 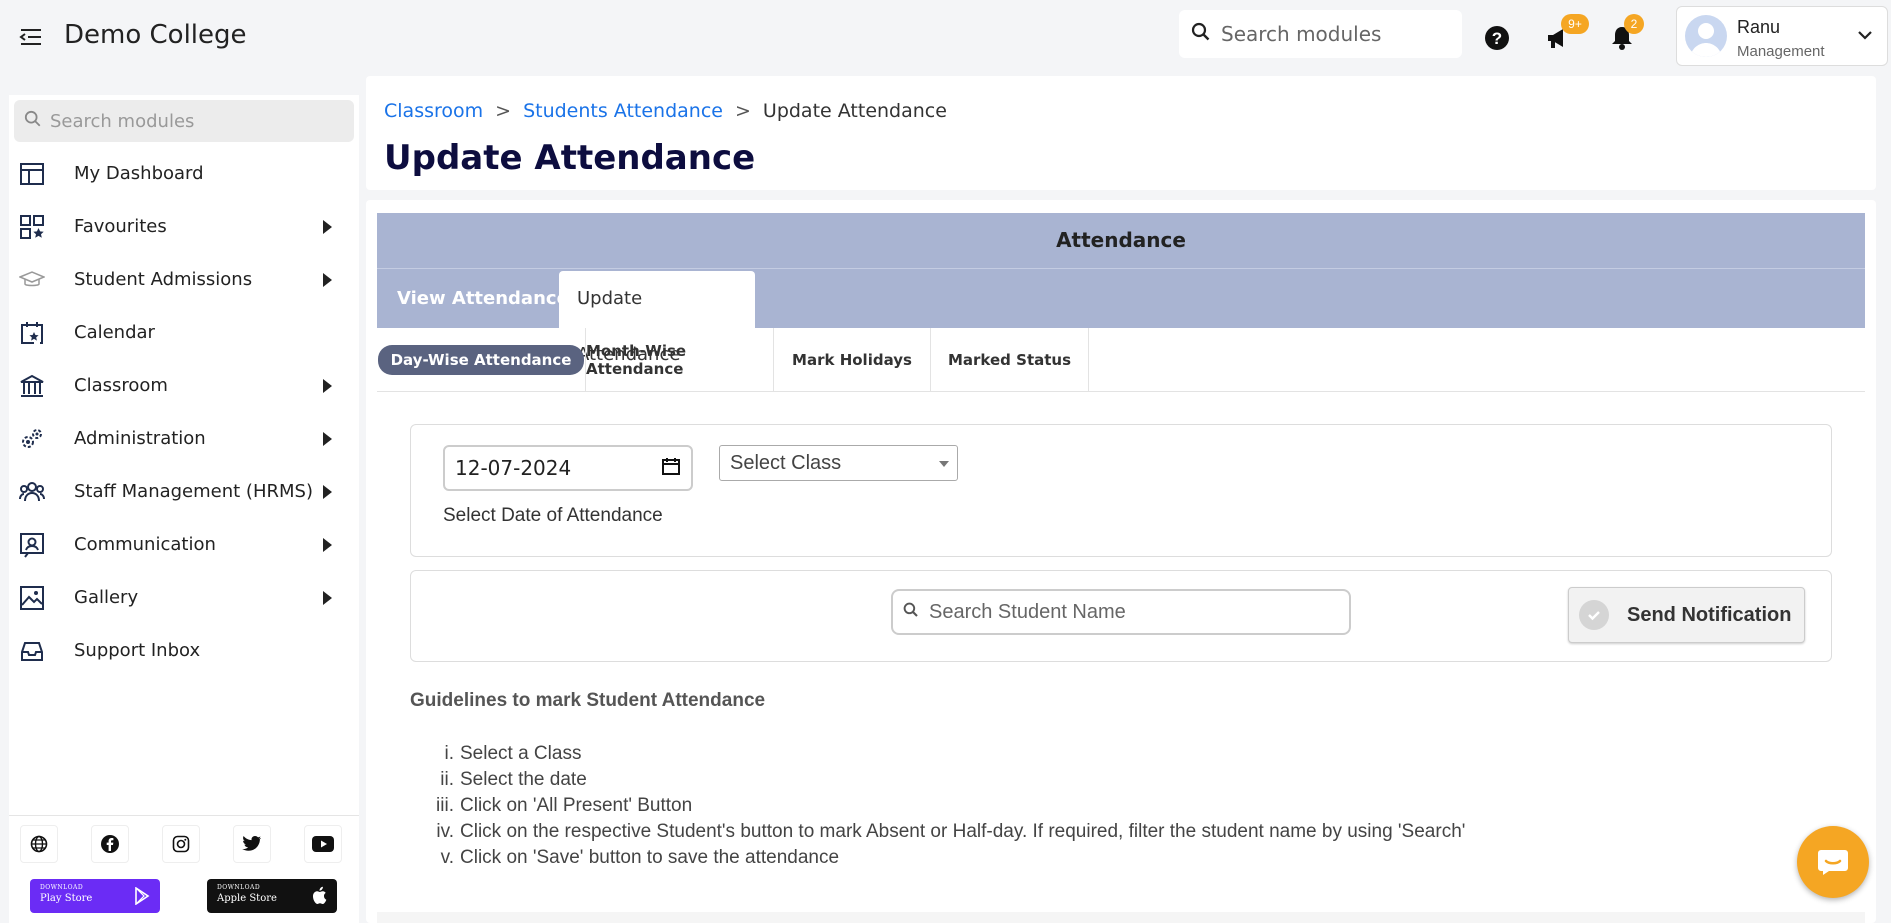 I want to click on top-search-box, so click(x=1320, y=34).